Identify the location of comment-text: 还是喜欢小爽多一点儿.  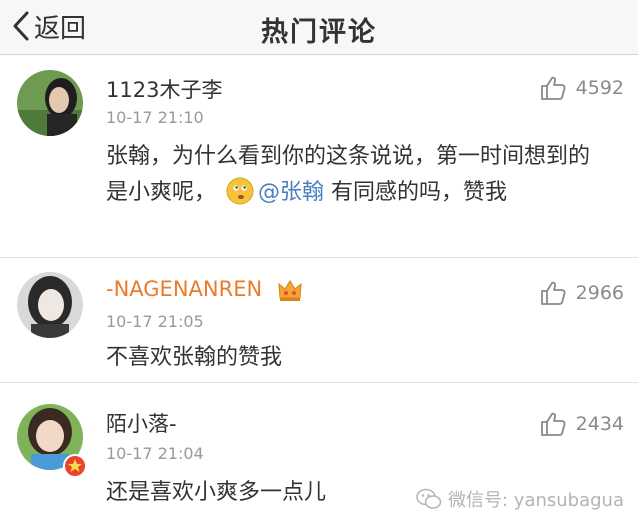
(216, 492).